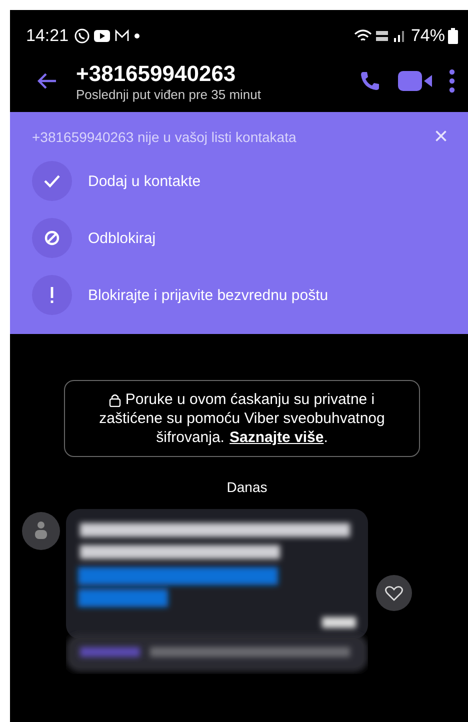  Describe the element at coordinates (169, 94) in the screenshot. I see `last-seen-text: Poslednji put viđen pre 35 minut` at that location.